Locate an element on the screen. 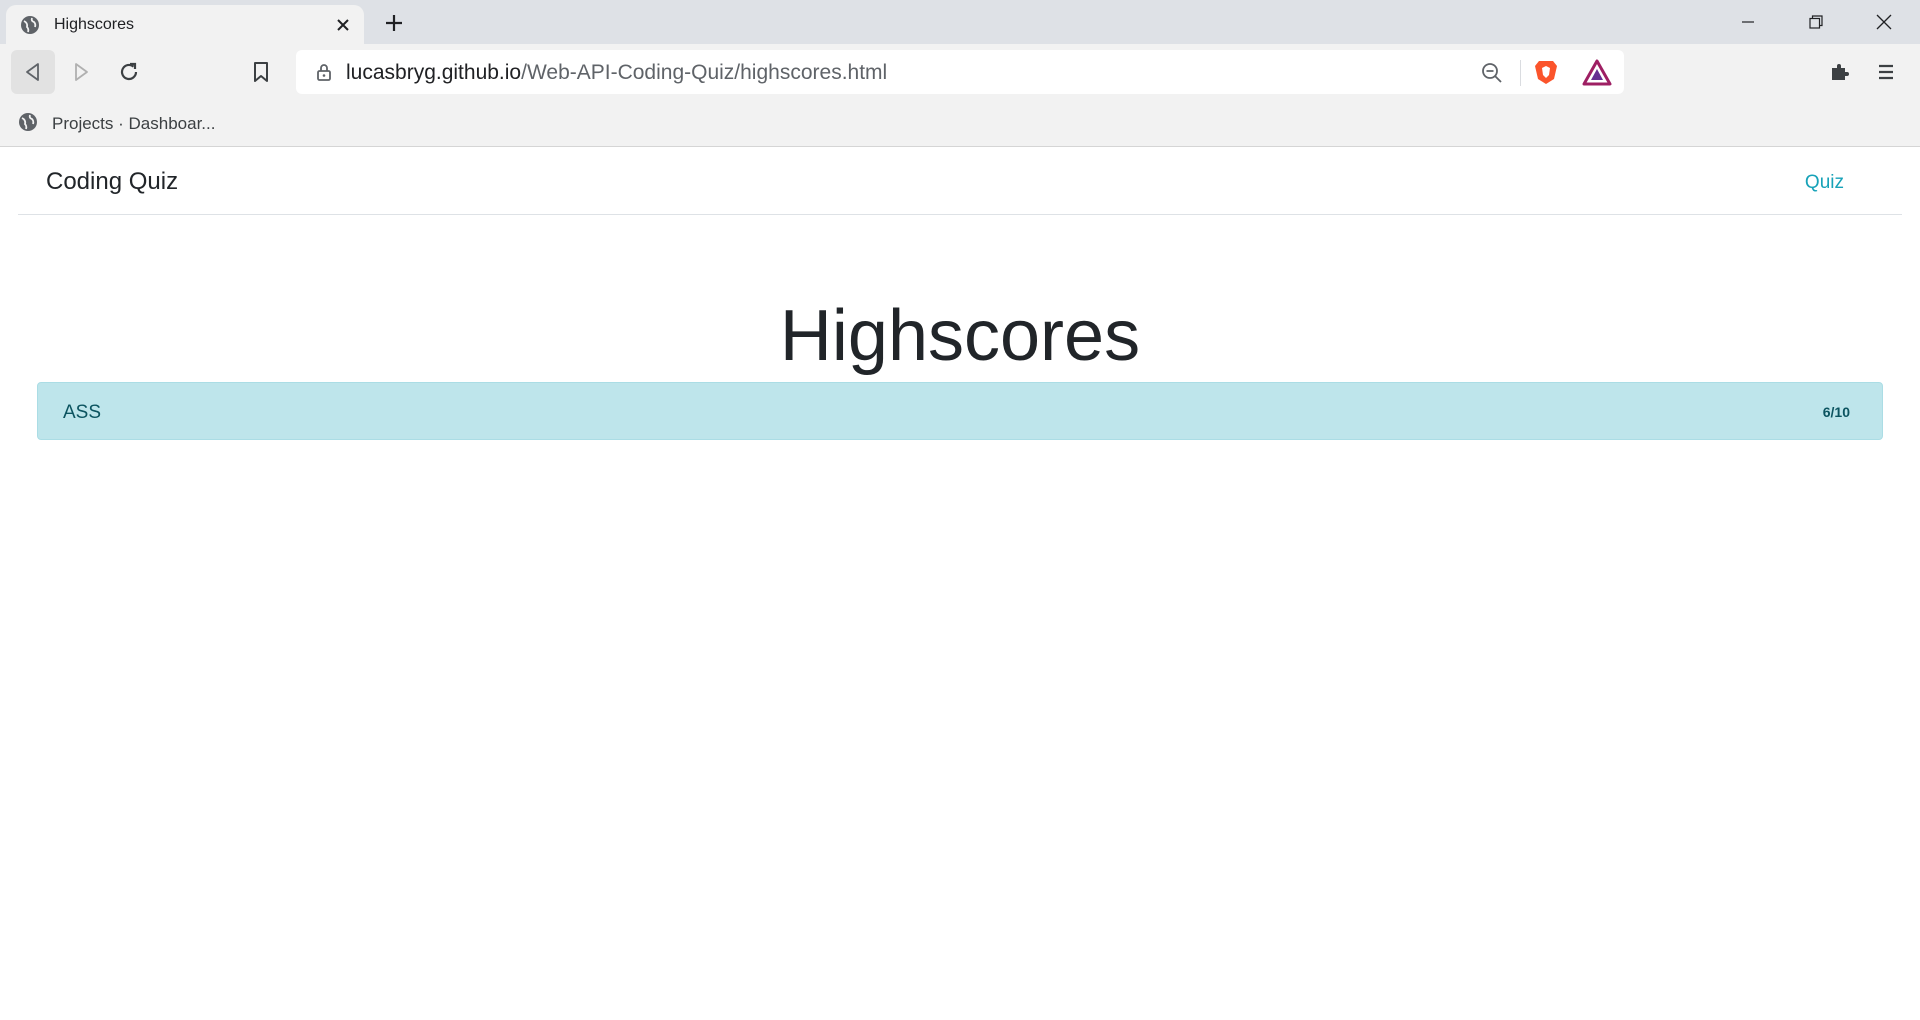 The height and width of the screenshot is (1020, 1920). brave-rewards-icon is located at coordinates (1597, 73).